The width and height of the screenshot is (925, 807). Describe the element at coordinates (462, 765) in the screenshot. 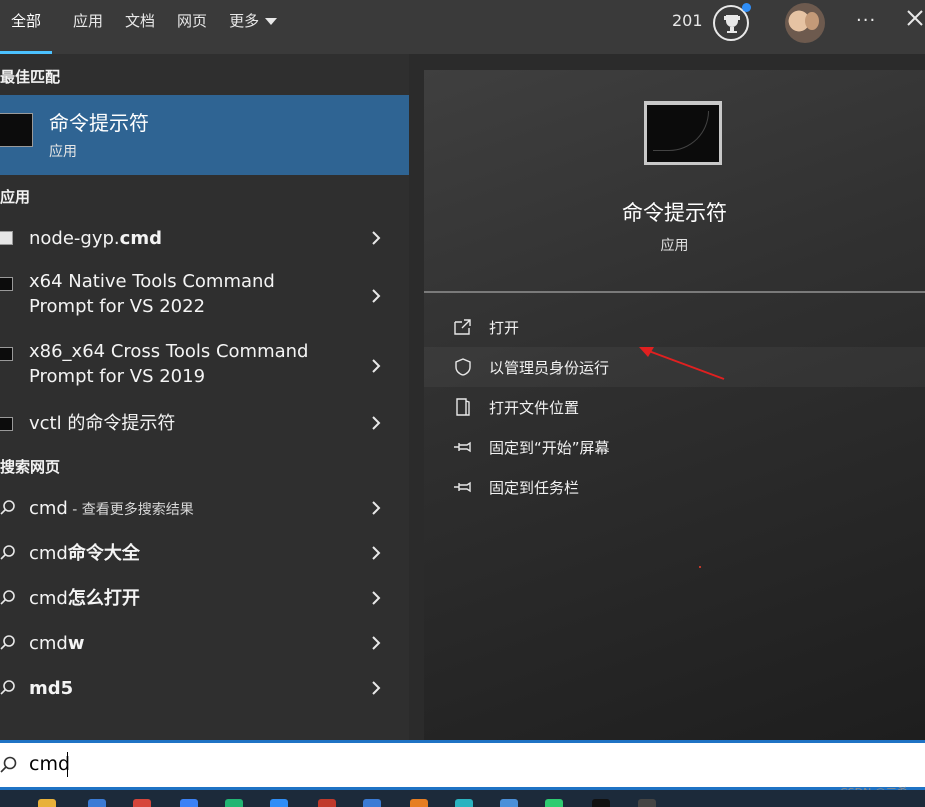

I see `search-bar: cmd` at that location.